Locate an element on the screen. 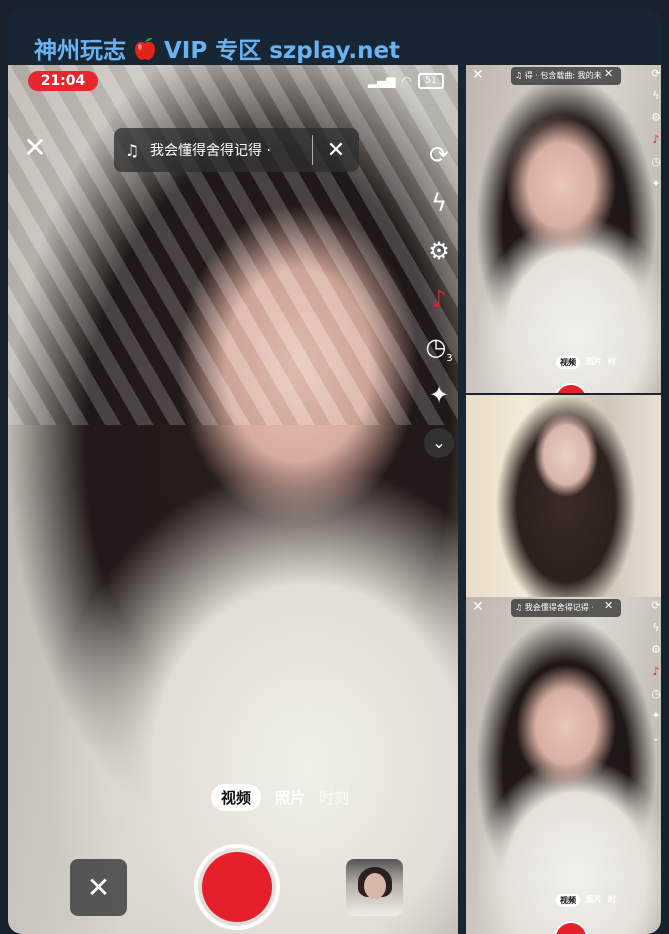 This screenshot has height=934, width=669. status-time: 21:04 is located at coordinates (63, 81).